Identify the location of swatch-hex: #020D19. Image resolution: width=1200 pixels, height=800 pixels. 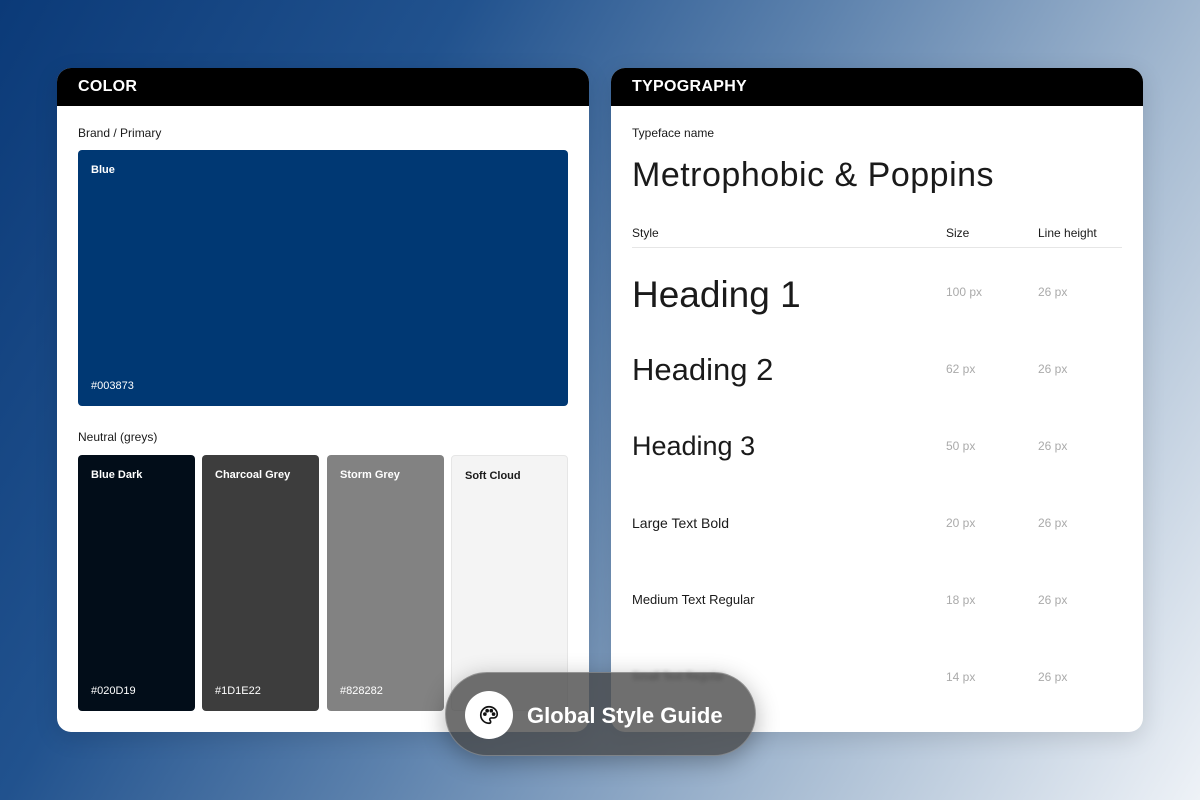
(113, 691).